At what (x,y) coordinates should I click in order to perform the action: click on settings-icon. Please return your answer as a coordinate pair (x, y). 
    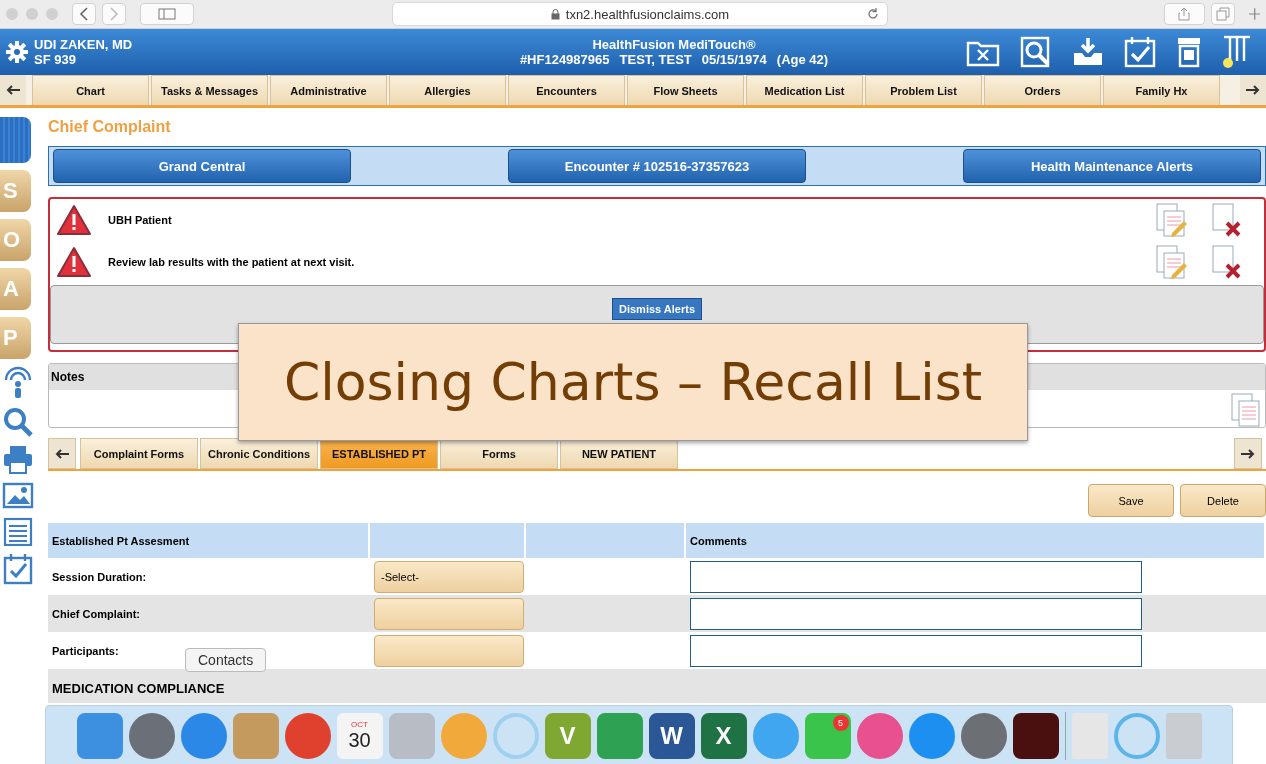
    Looking at the image, I should click on (17, 52).